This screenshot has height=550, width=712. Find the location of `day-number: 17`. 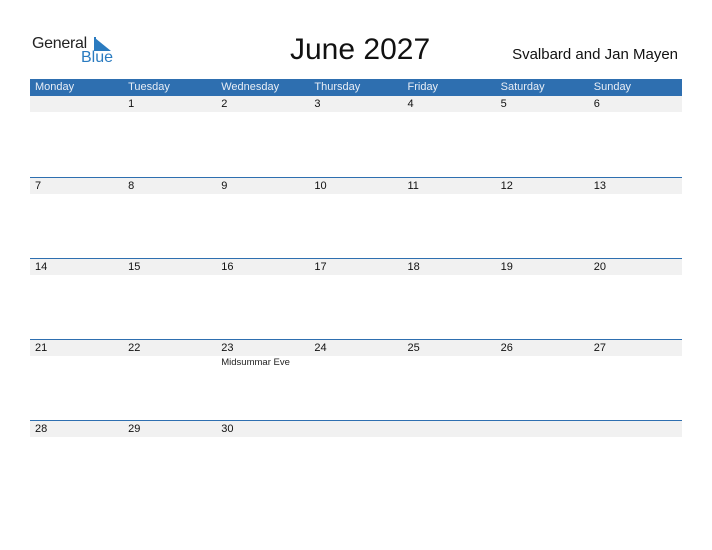

day-number: 17 is located at coordinates (320, 267).